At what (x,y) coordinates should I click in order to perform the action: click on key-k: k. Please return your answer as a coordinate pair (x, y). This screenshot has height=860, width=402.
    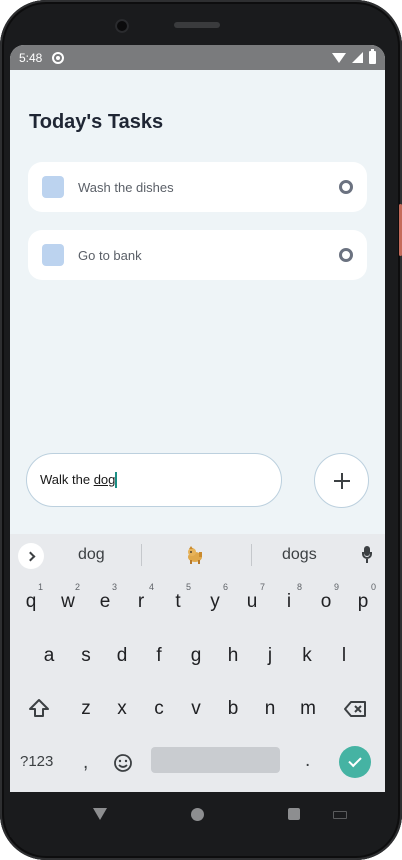
    Looking at the image, I should click on (307, 656).